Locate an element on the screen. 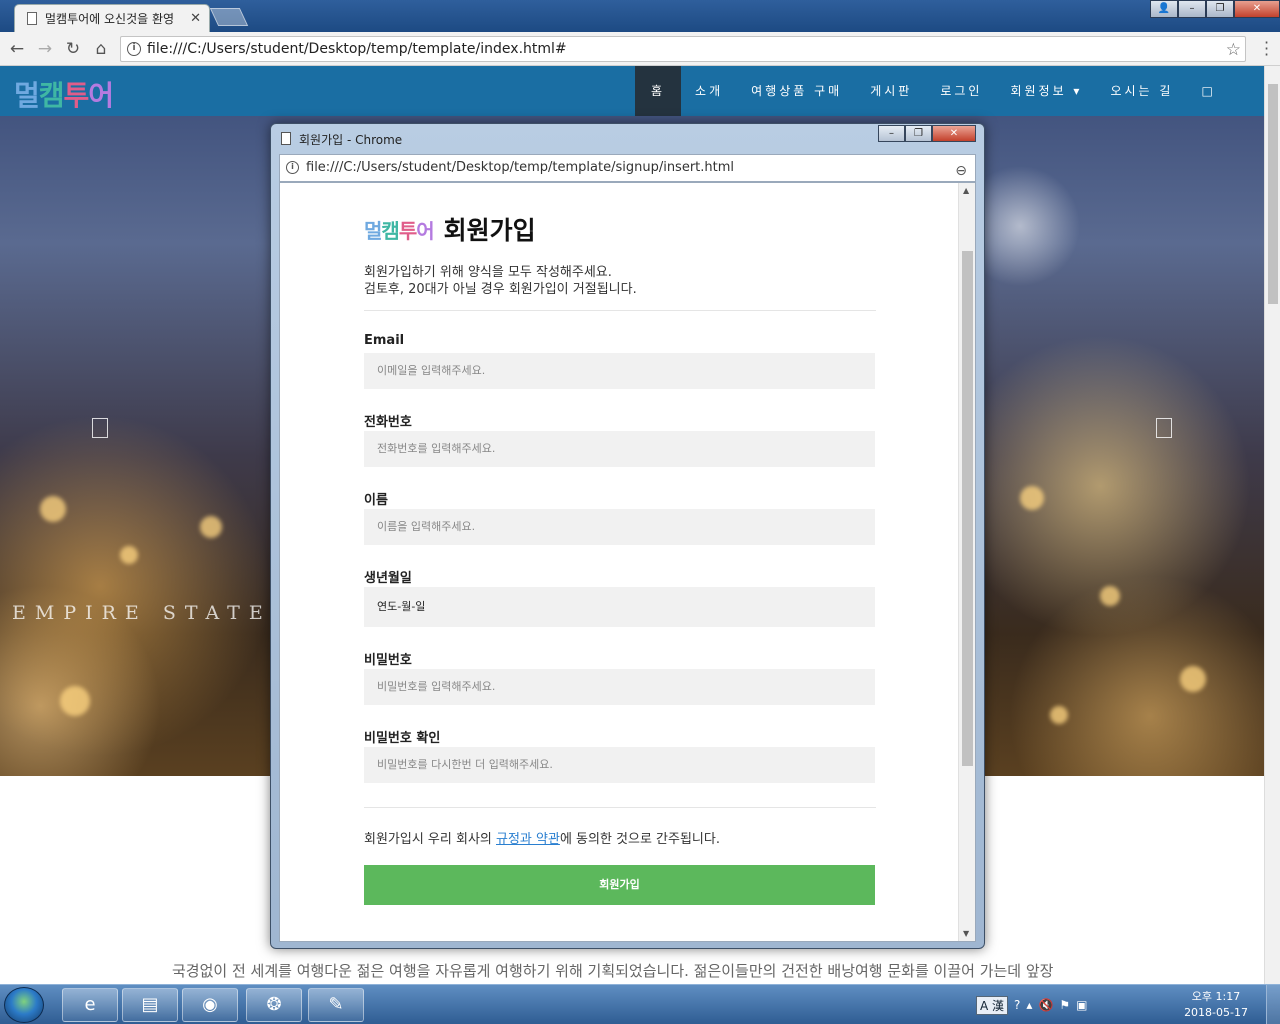 This screenshot has width=1280, height=1024. start-button is located at coordinates (24, 1005).